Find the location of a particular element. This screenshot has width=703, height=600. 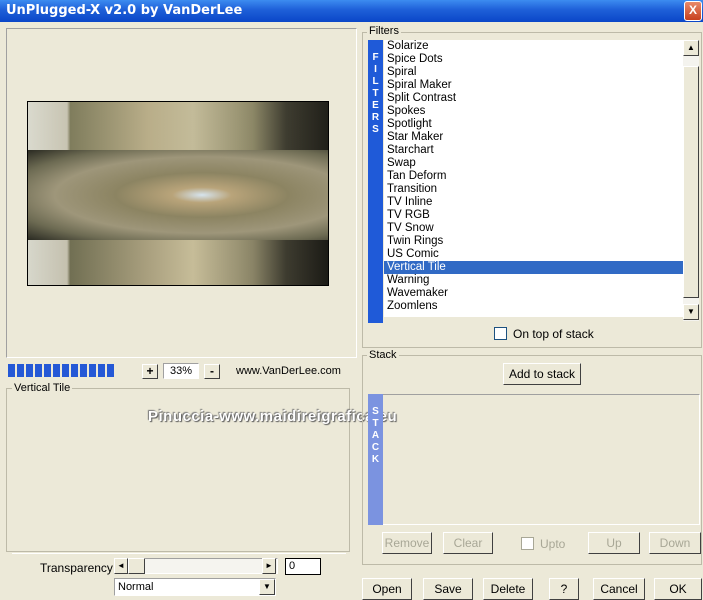

filter-item: Spice Dots is located at coordinates (533, 59).